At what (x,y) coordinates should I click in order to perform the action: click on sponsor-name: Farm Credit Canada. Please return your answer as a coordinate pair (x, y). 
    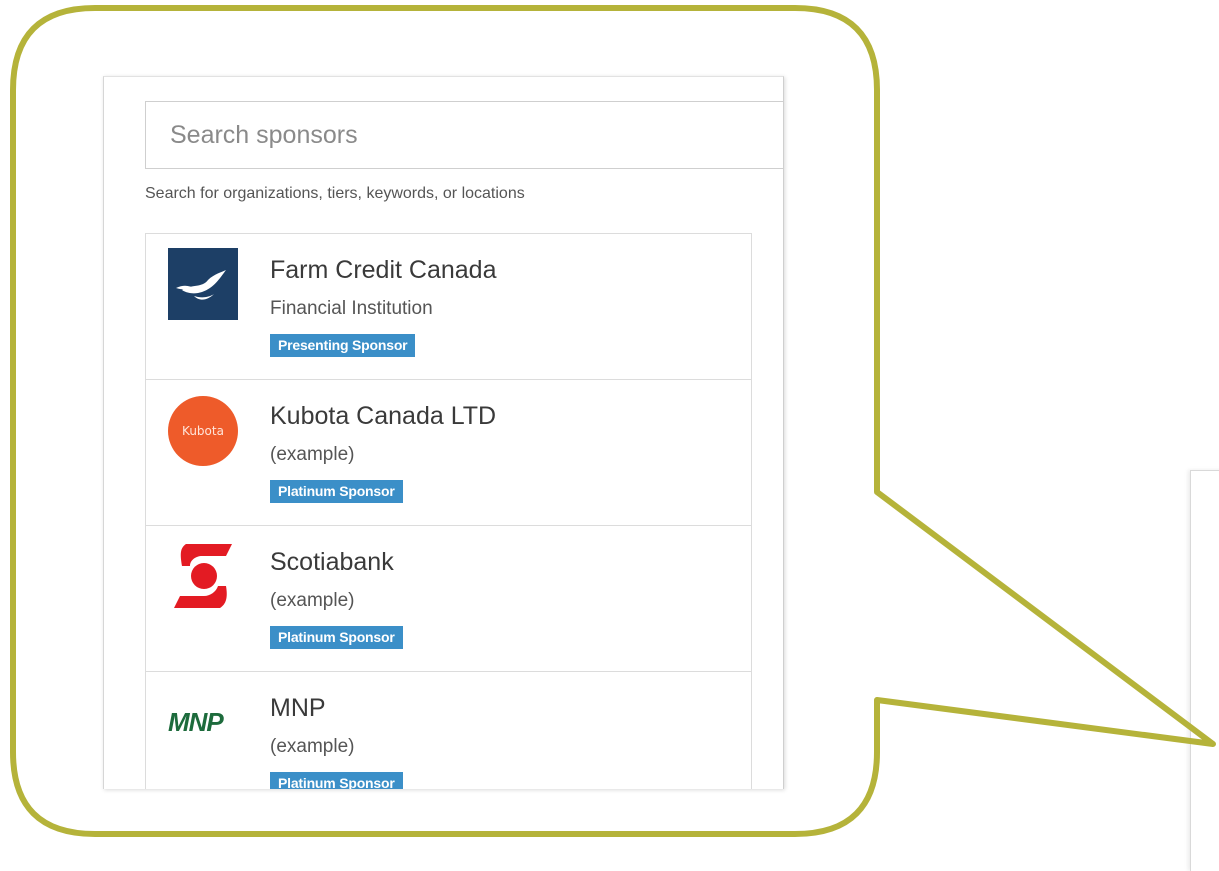
    Looking at the image, I should click on (383, 270).